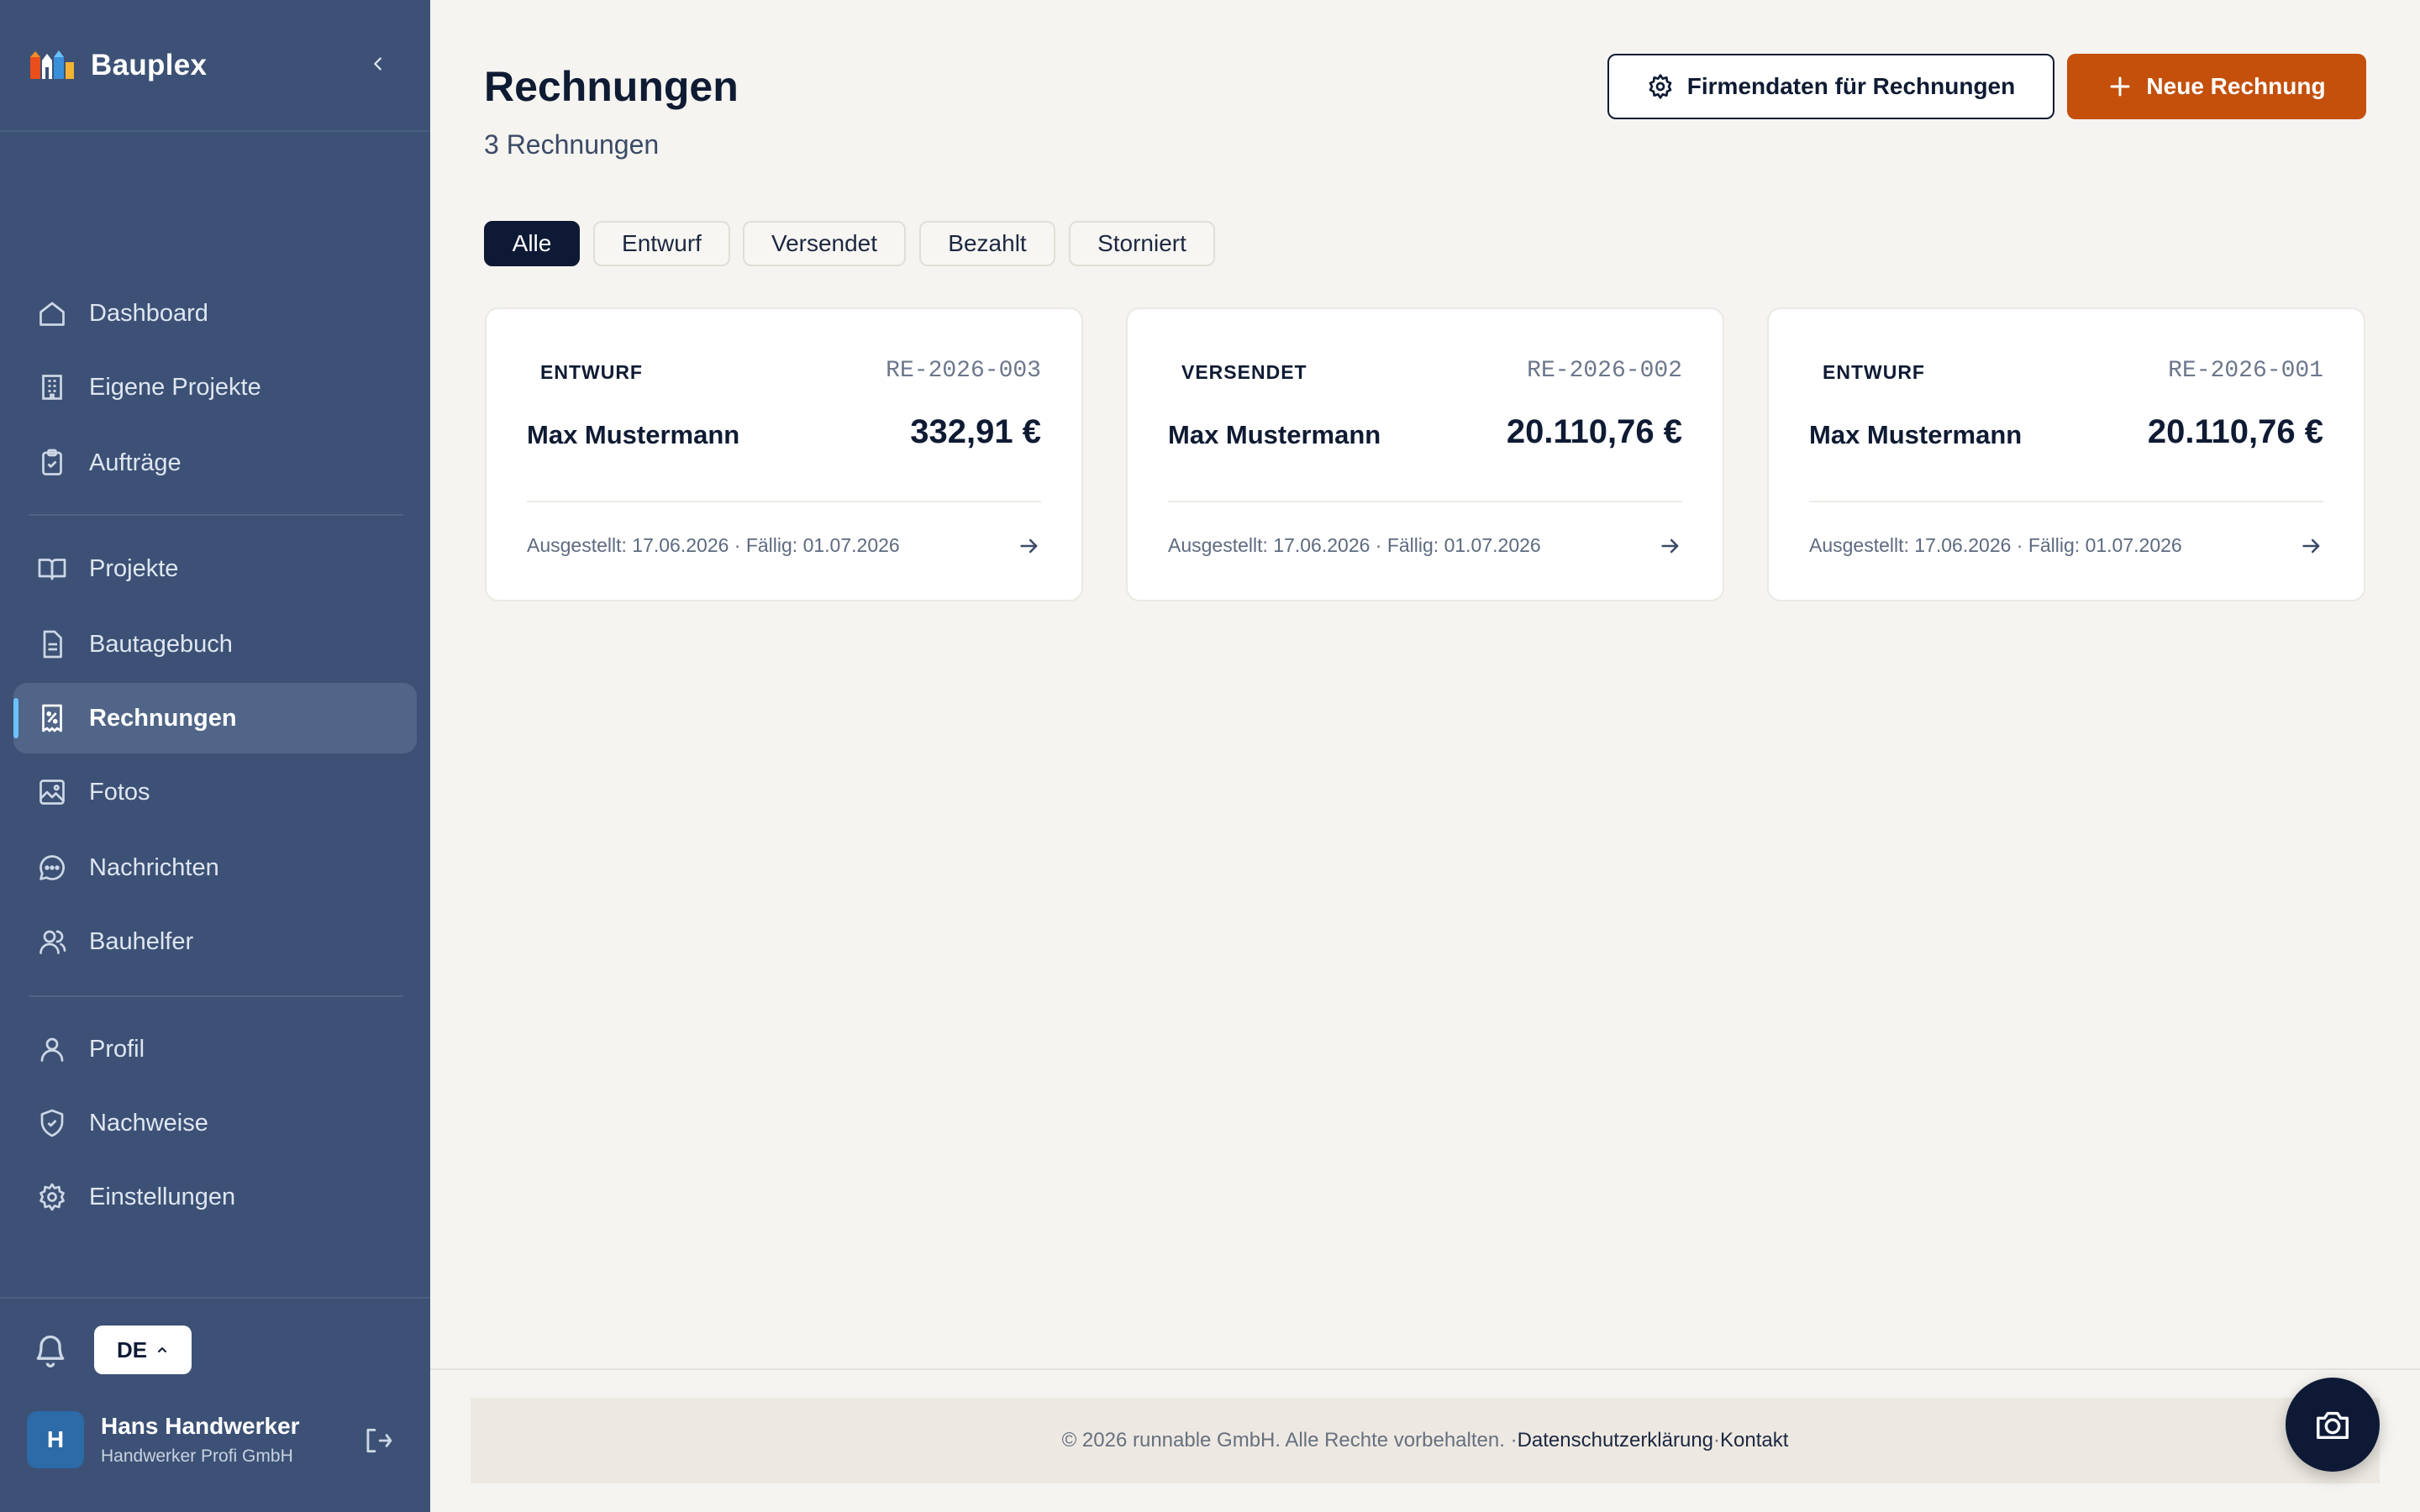 The height and width of the screenshot is (1512, 2420). I want to click on building-icon, so click(52, 387).